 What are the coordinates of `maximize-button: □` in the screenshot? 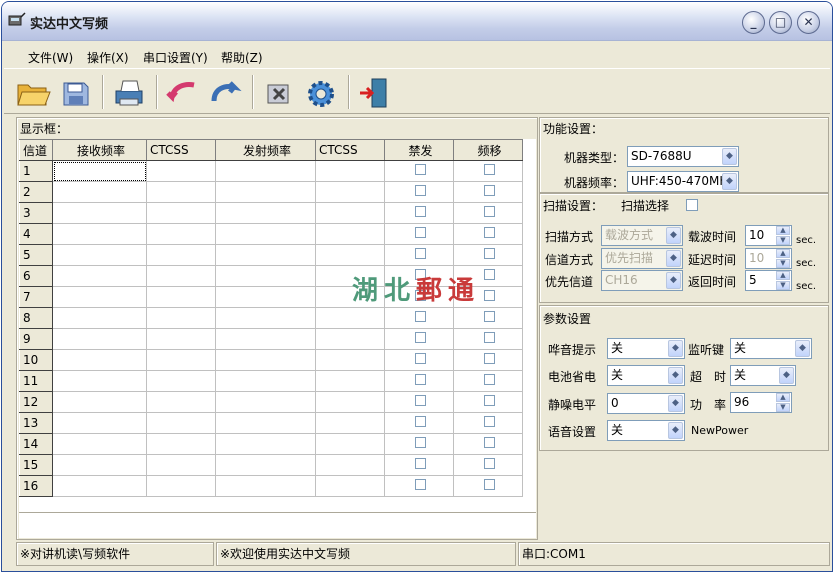 It's located at (780, 22).